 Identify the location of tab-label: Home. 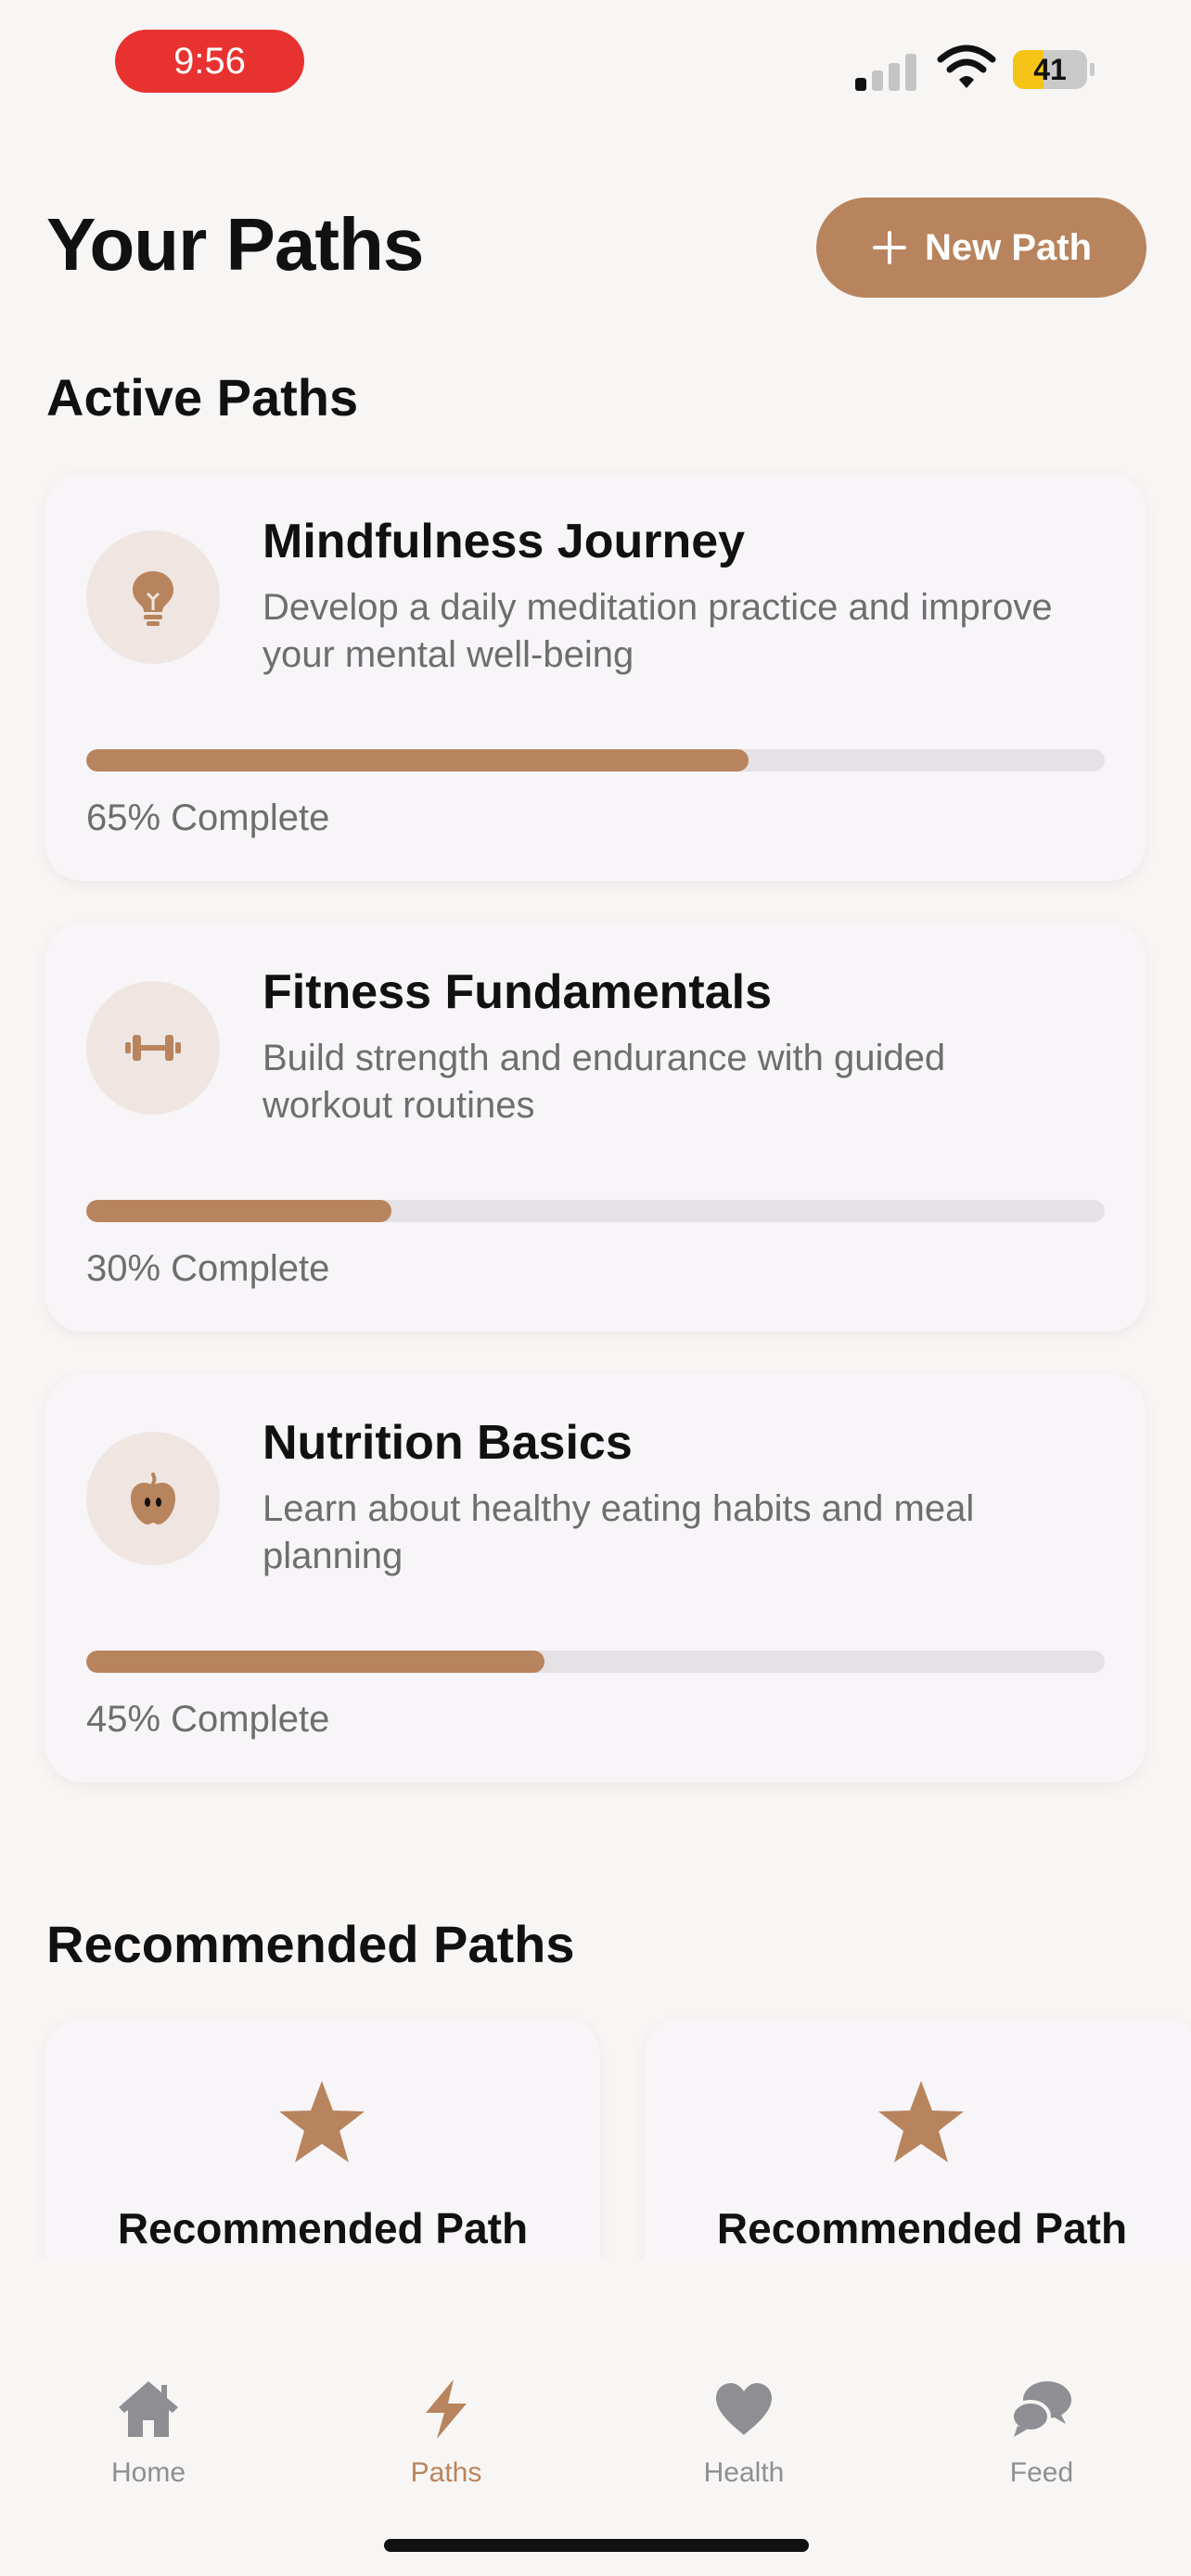
(148, 2473).